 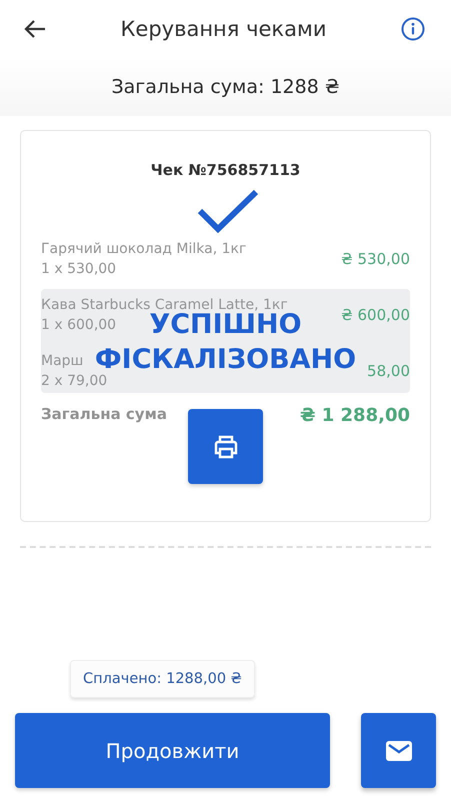 What do you see at coordinates (62, 361) in the screenshot?
I see `item-name: Марш` at bounding box center [62, 361].